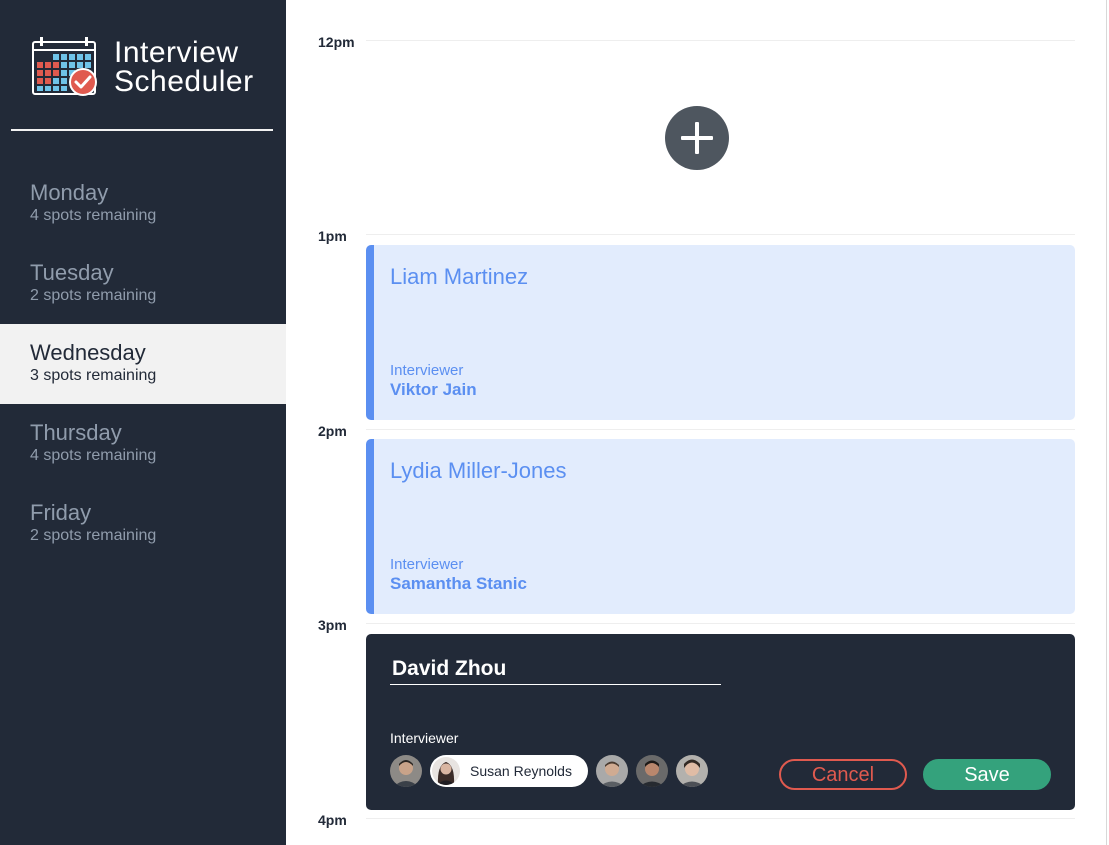 Image resolution: width=1109 pixels, height=845 pixels. I want to click on interviewer-name: Viktor Jain, so click(433, 389).